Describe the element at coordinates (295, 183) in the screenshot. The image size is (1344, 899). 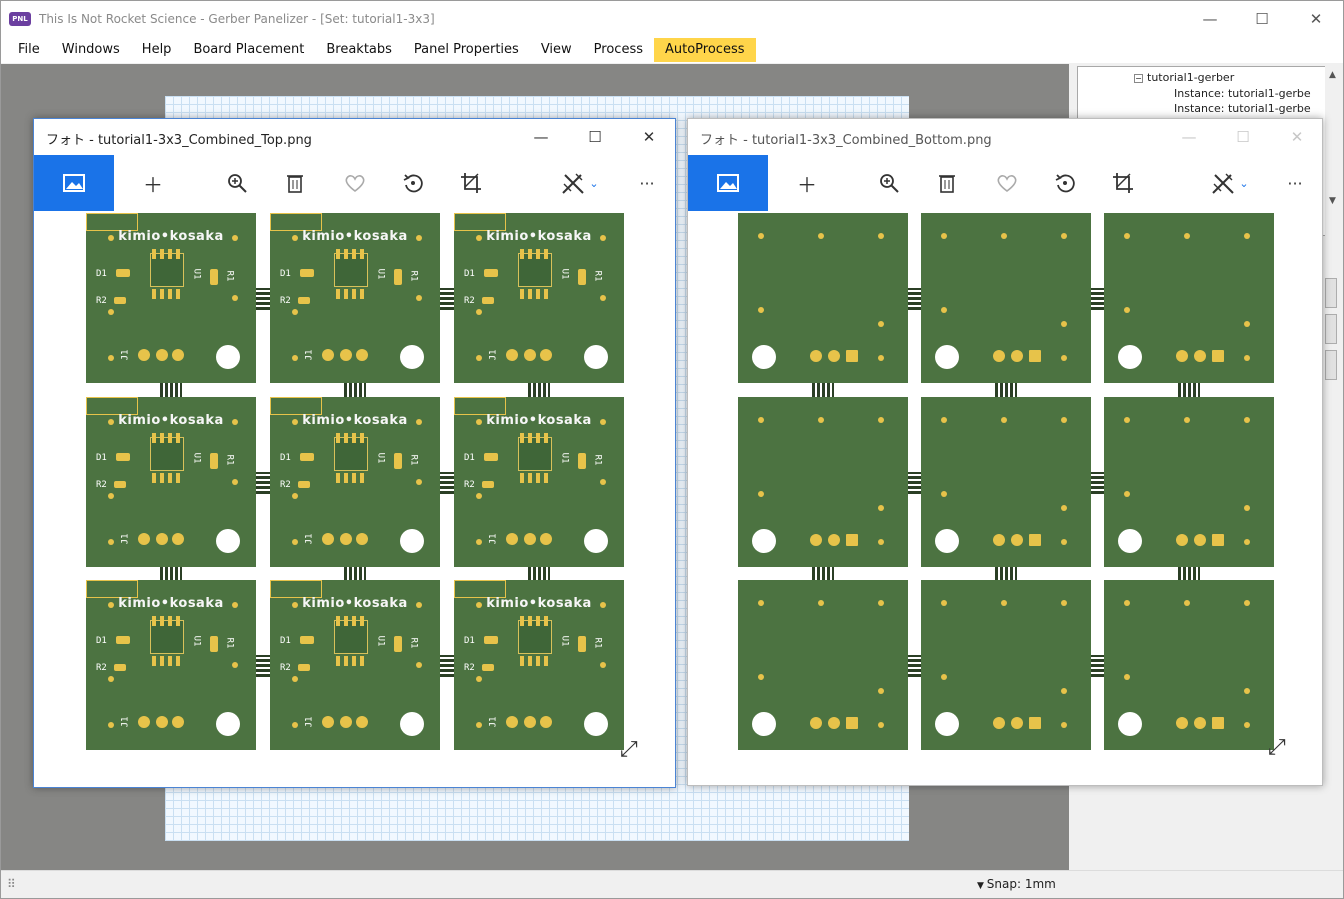
I see `delete-button` at that location.